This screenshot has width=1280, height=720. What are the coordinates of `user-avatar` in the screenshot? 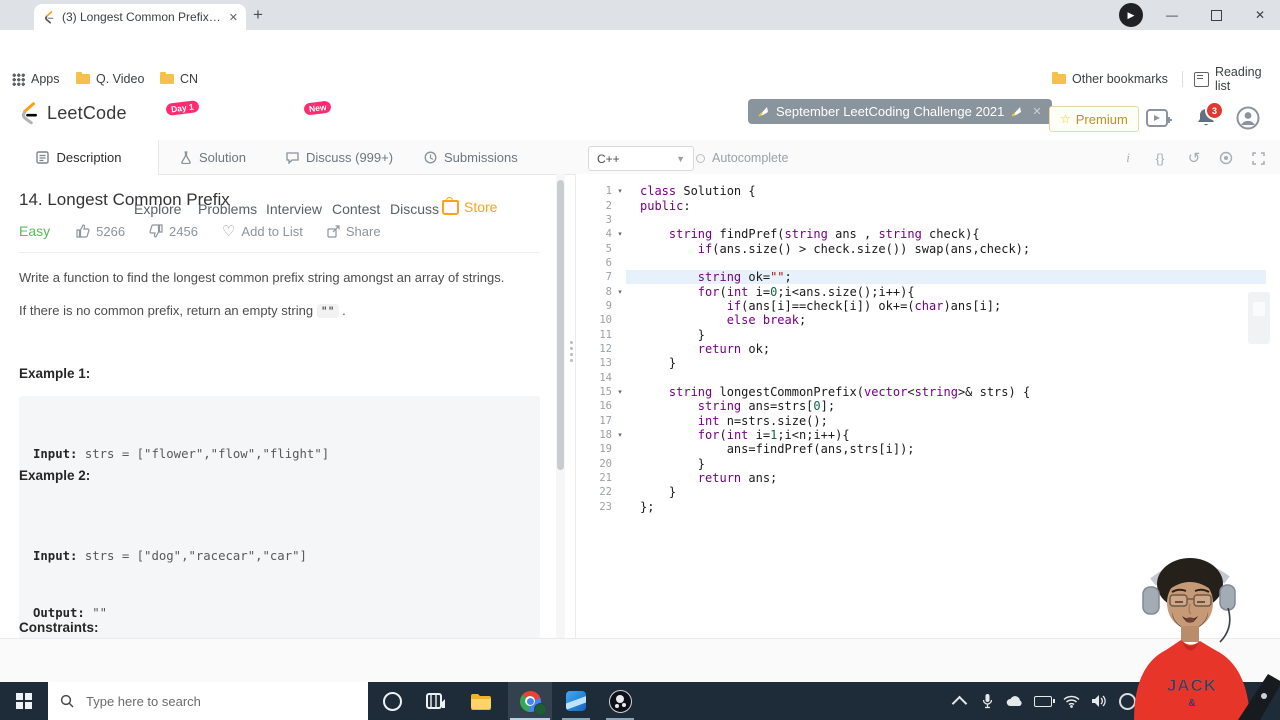 It's located at (1248, 118).